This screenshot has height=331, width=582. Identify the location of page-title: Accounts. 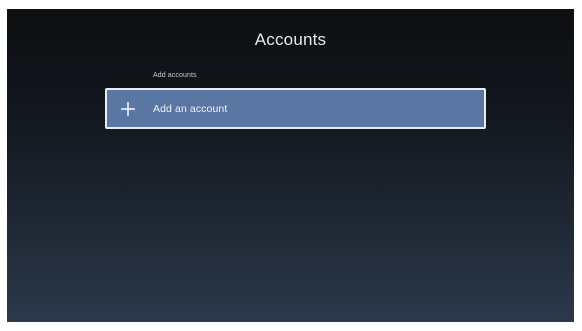
(290, 39).